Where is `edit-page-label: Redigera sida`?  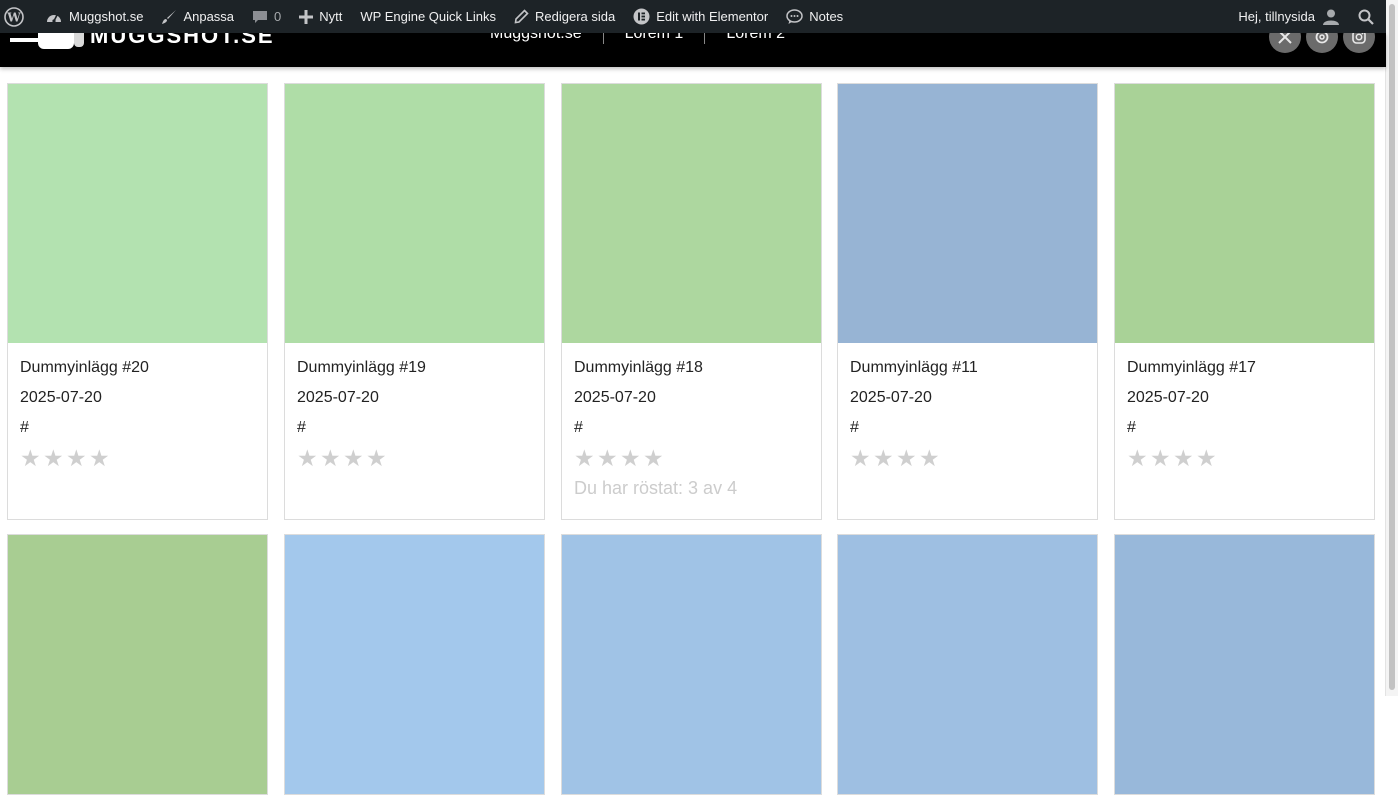 edit-page-label: Redigera sida is located at coordinates (575, 16).